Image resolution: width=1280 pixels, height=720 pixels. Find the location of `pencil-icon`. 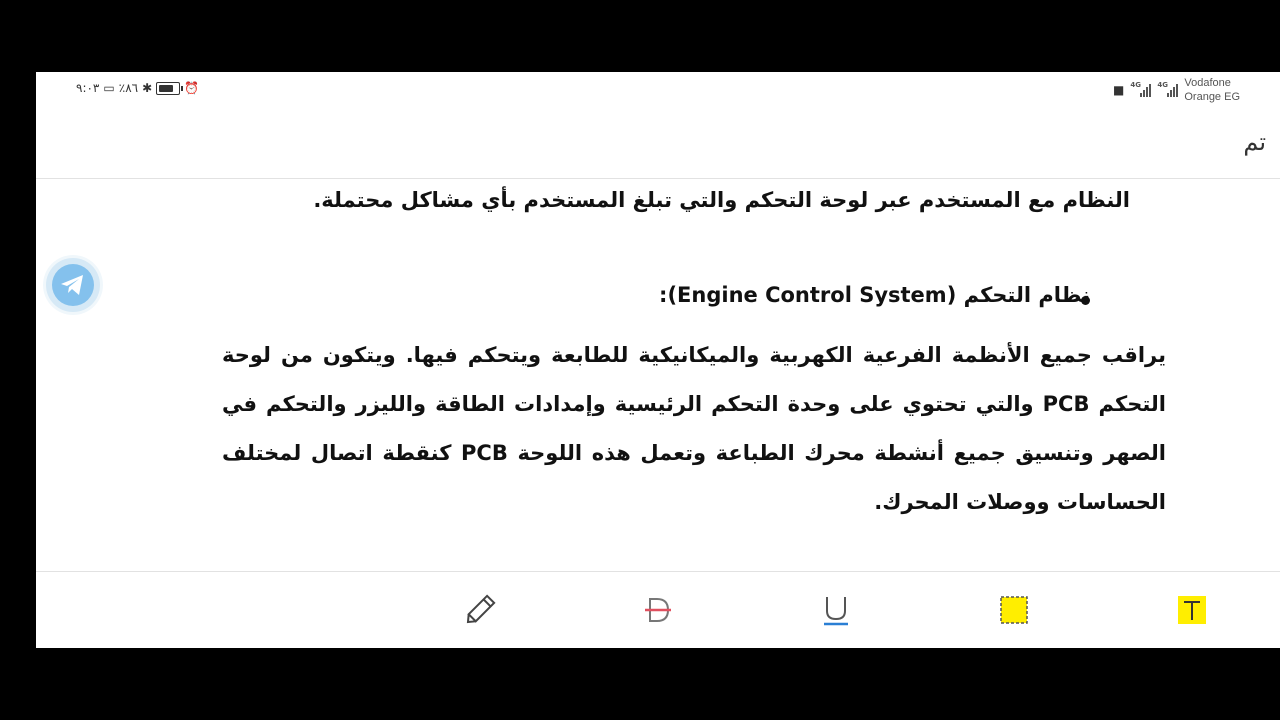

pencil-icon is located at coordinates (481, 609).